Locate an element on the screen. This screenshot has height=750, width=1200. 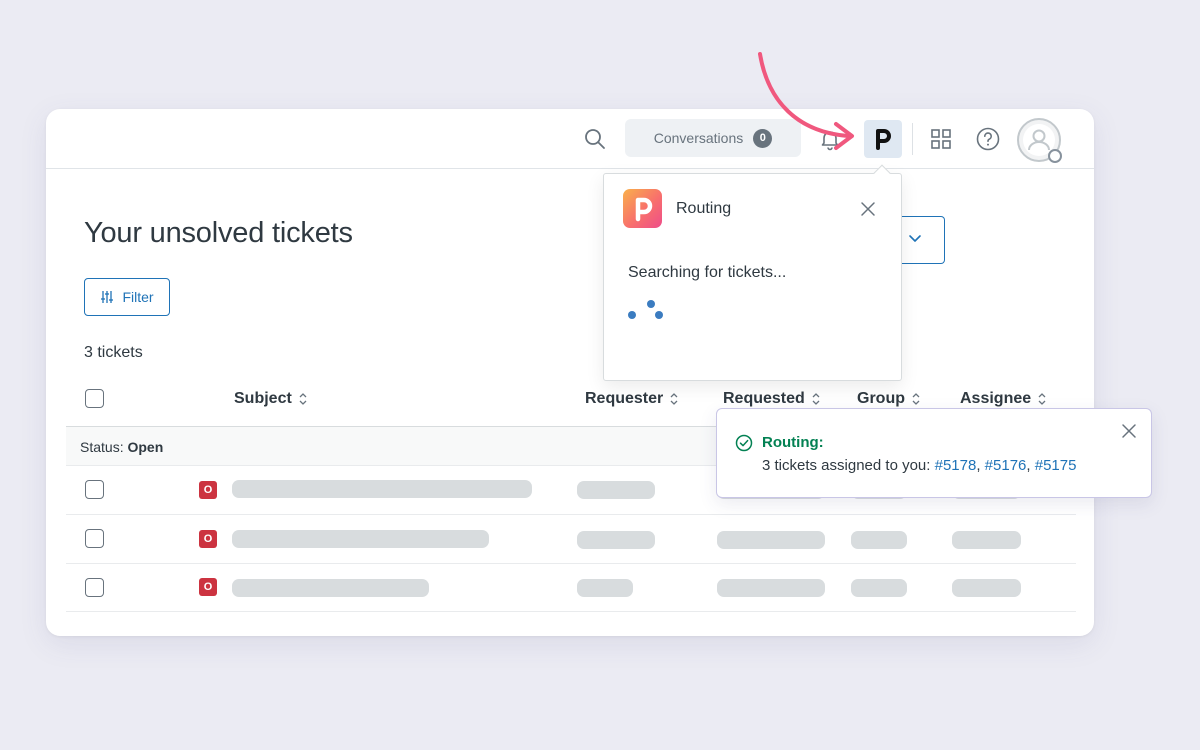
status-group-value: Open is located at coordinates (145, 447).